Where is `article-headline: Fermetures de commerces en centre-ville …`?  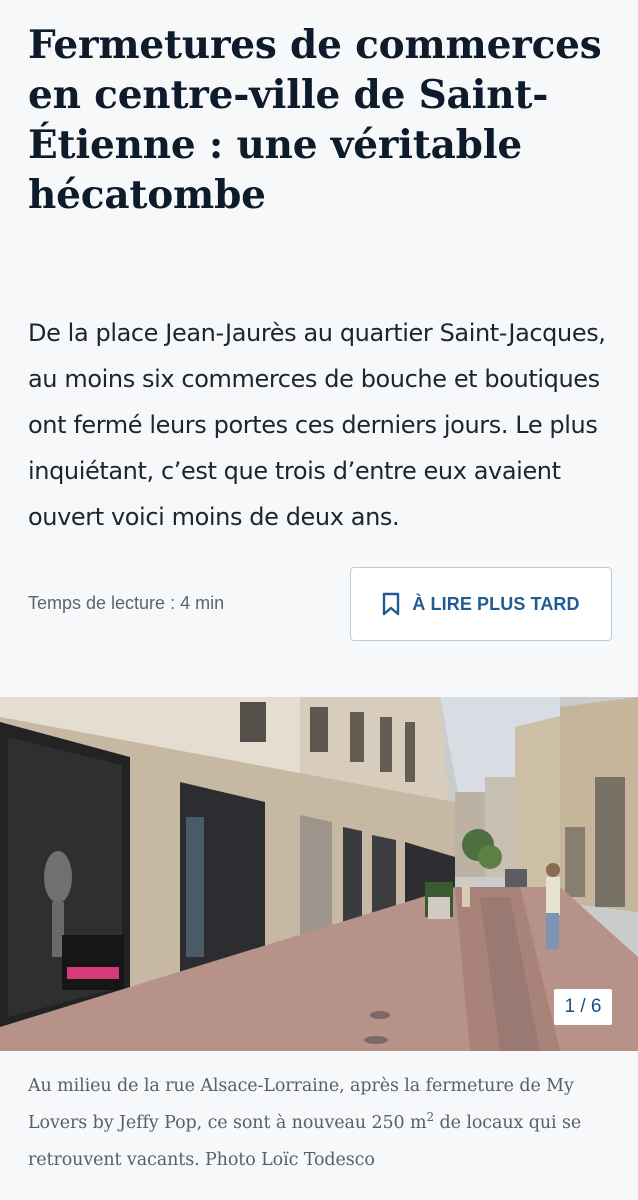 article-headline: Fermetures de commerces en centre-ville … is located at coordinates (315, 120).